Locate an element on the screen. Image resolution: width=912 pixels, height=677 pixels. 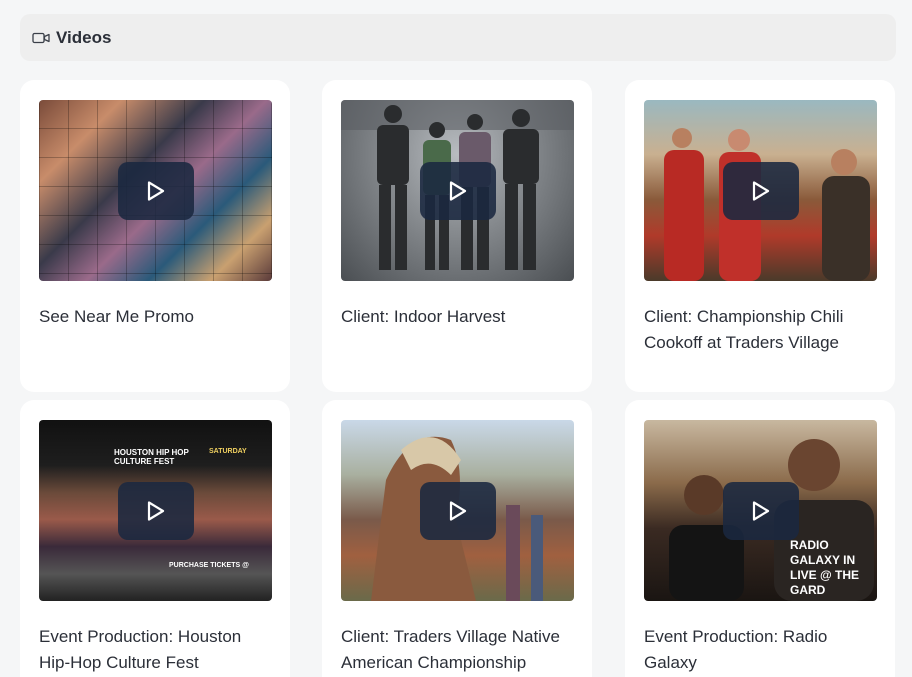
video-thumbnail: RADIO GALAXY IN LIVE @ THE GARD is located at coordinates (760, 510).